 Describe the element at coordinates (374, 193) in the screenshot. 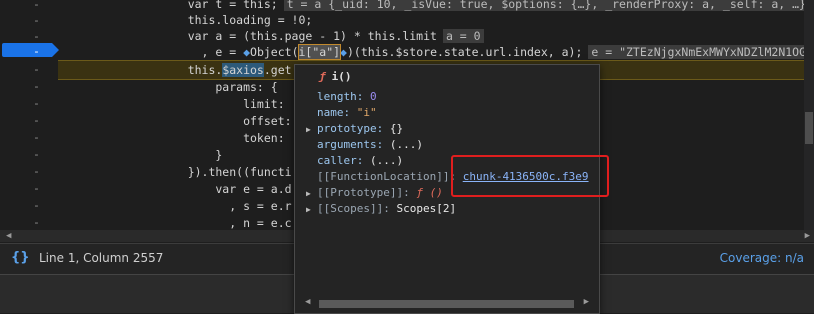

I see `property-row: ▶ [[Prototype]]: ƒ ()` at that location.